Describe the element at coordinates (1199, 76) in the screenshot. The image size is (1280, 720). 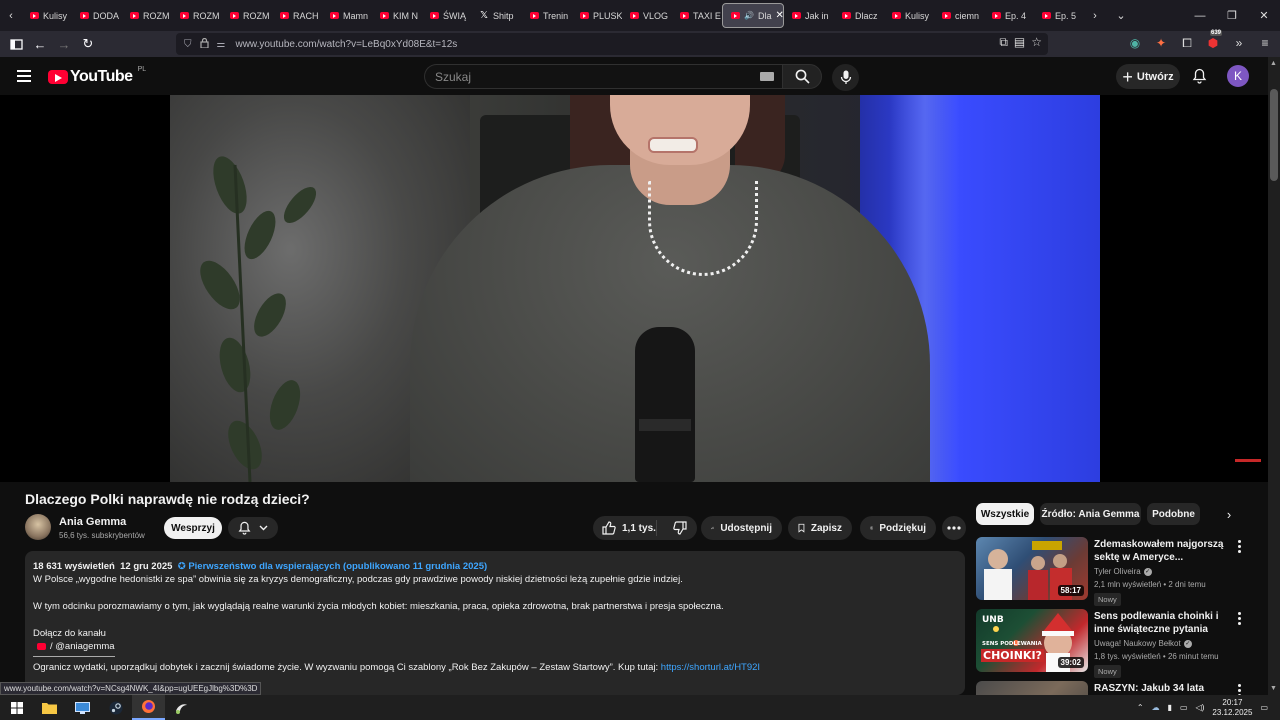
I see `notifications-bell-icon` at that location.